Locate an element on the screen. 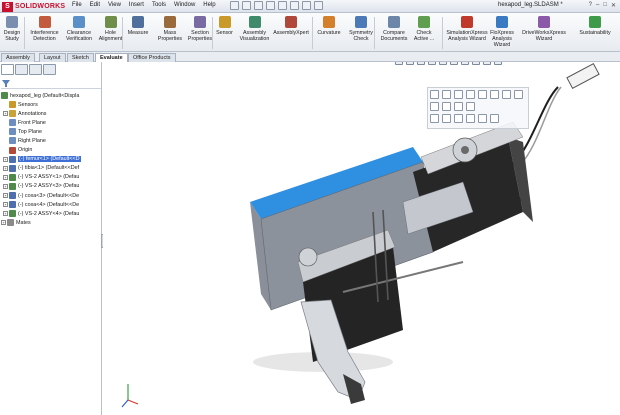 This screenshot has height=415, width=620. filter-icon is located at coordinates (6, 83).